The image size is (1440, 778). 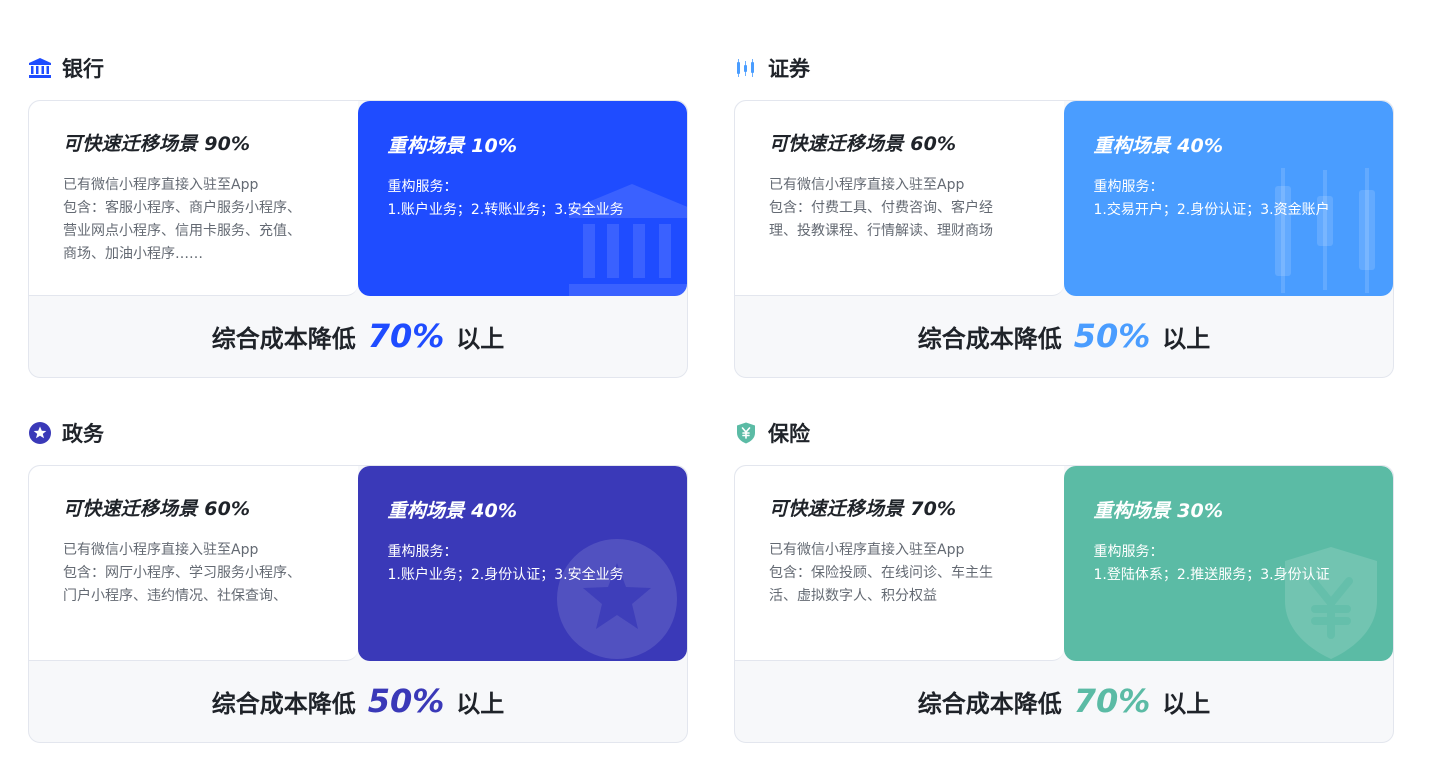 I want to click on migration-line: 营业网点小程序、信用卡服务、充值、, so click(x=182, y=231).